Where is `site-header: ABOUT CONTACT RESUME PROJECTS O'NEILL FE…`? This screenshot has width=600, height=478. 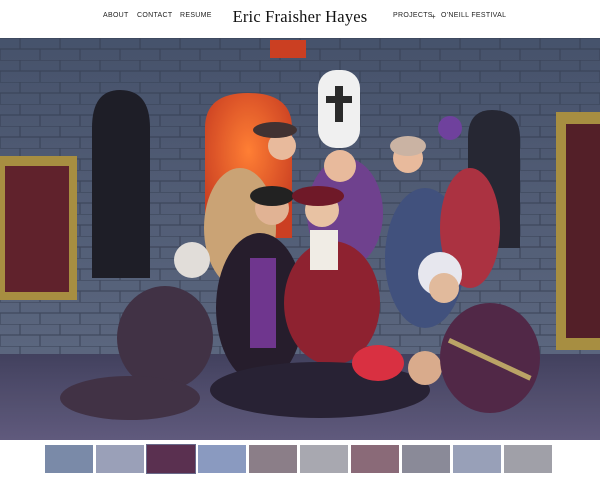 site-header: ABOUT CONTACT RESUME PROJECTS O'NEILL FE… is located at coordinates (300, 19).